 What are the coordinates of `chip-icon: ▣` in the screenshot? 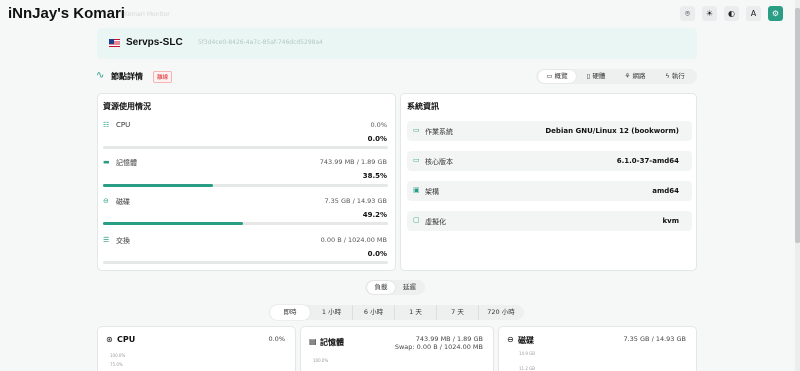 It's located at (416, 190).